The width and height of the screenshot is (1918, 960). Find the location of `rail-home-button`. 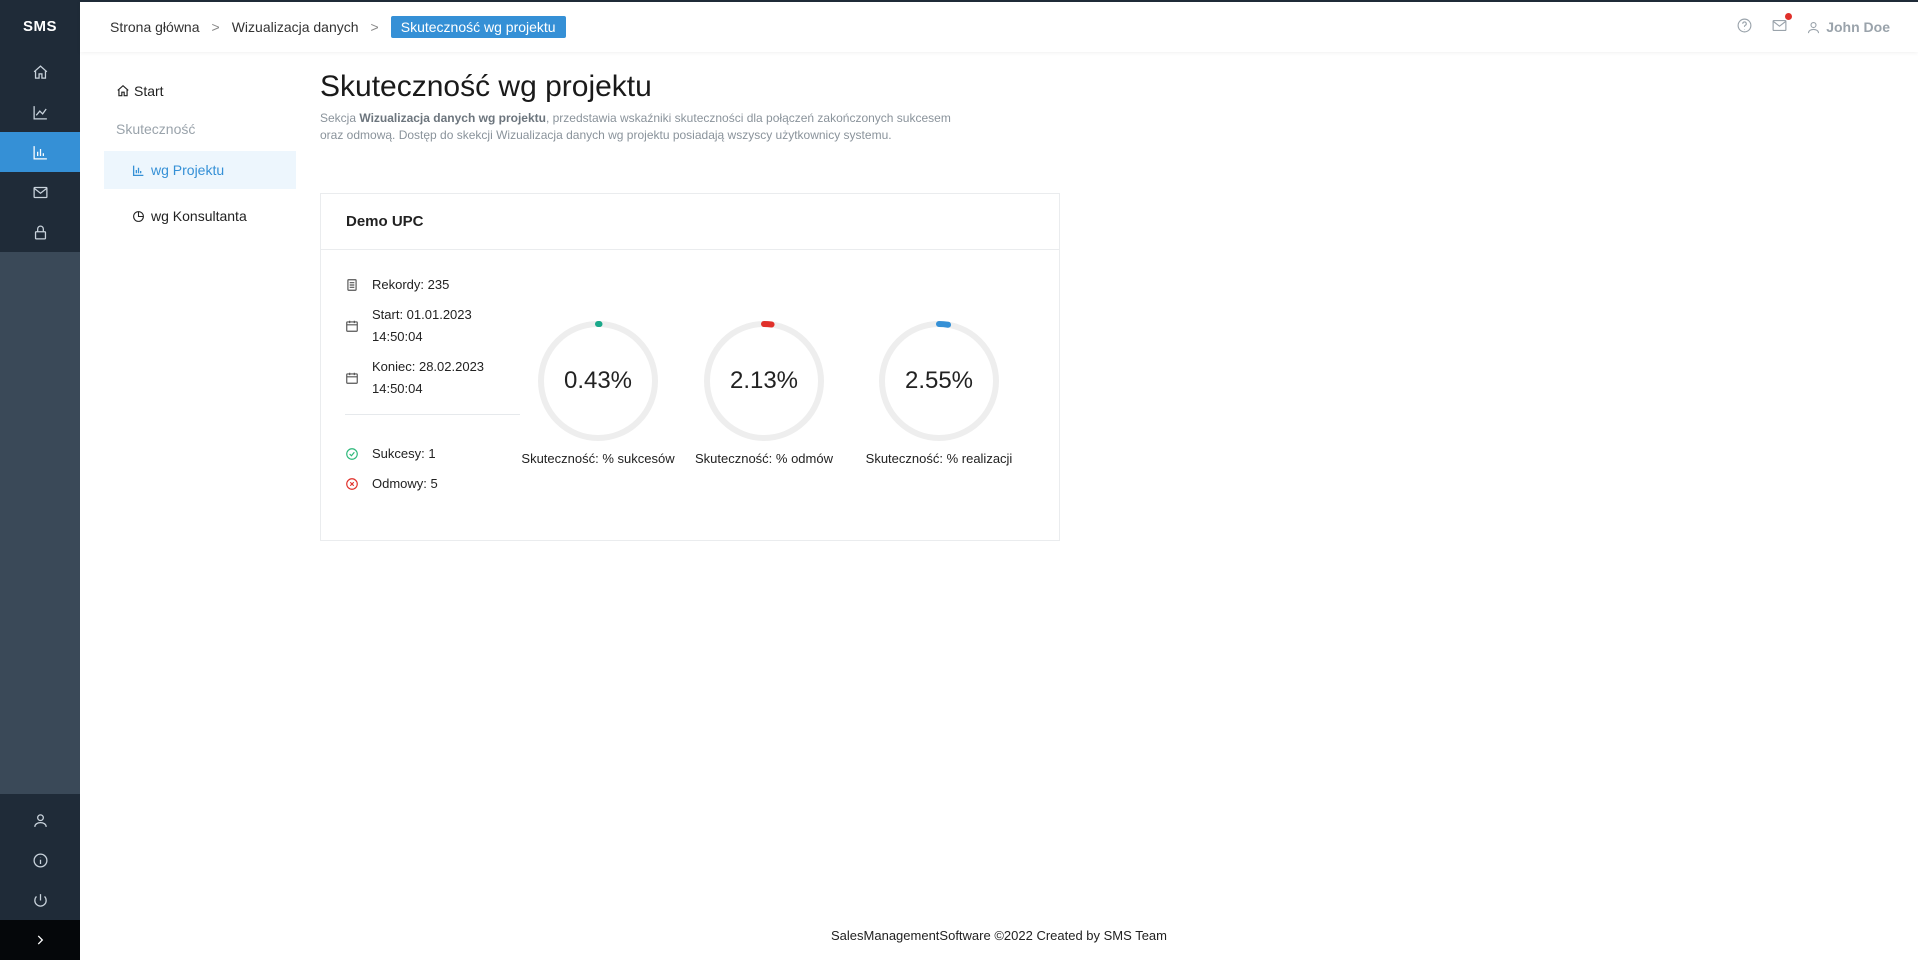

rail-home-button is located at coordinates (40, 72).